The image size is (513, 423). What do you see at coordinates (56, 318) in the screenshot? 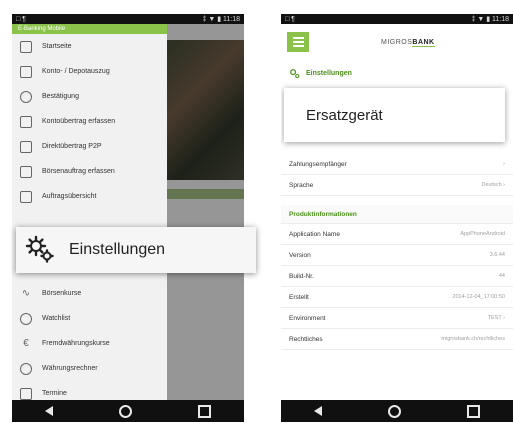
I see `drawer-item-label: Watchlist` at bounding box center [56, 318].